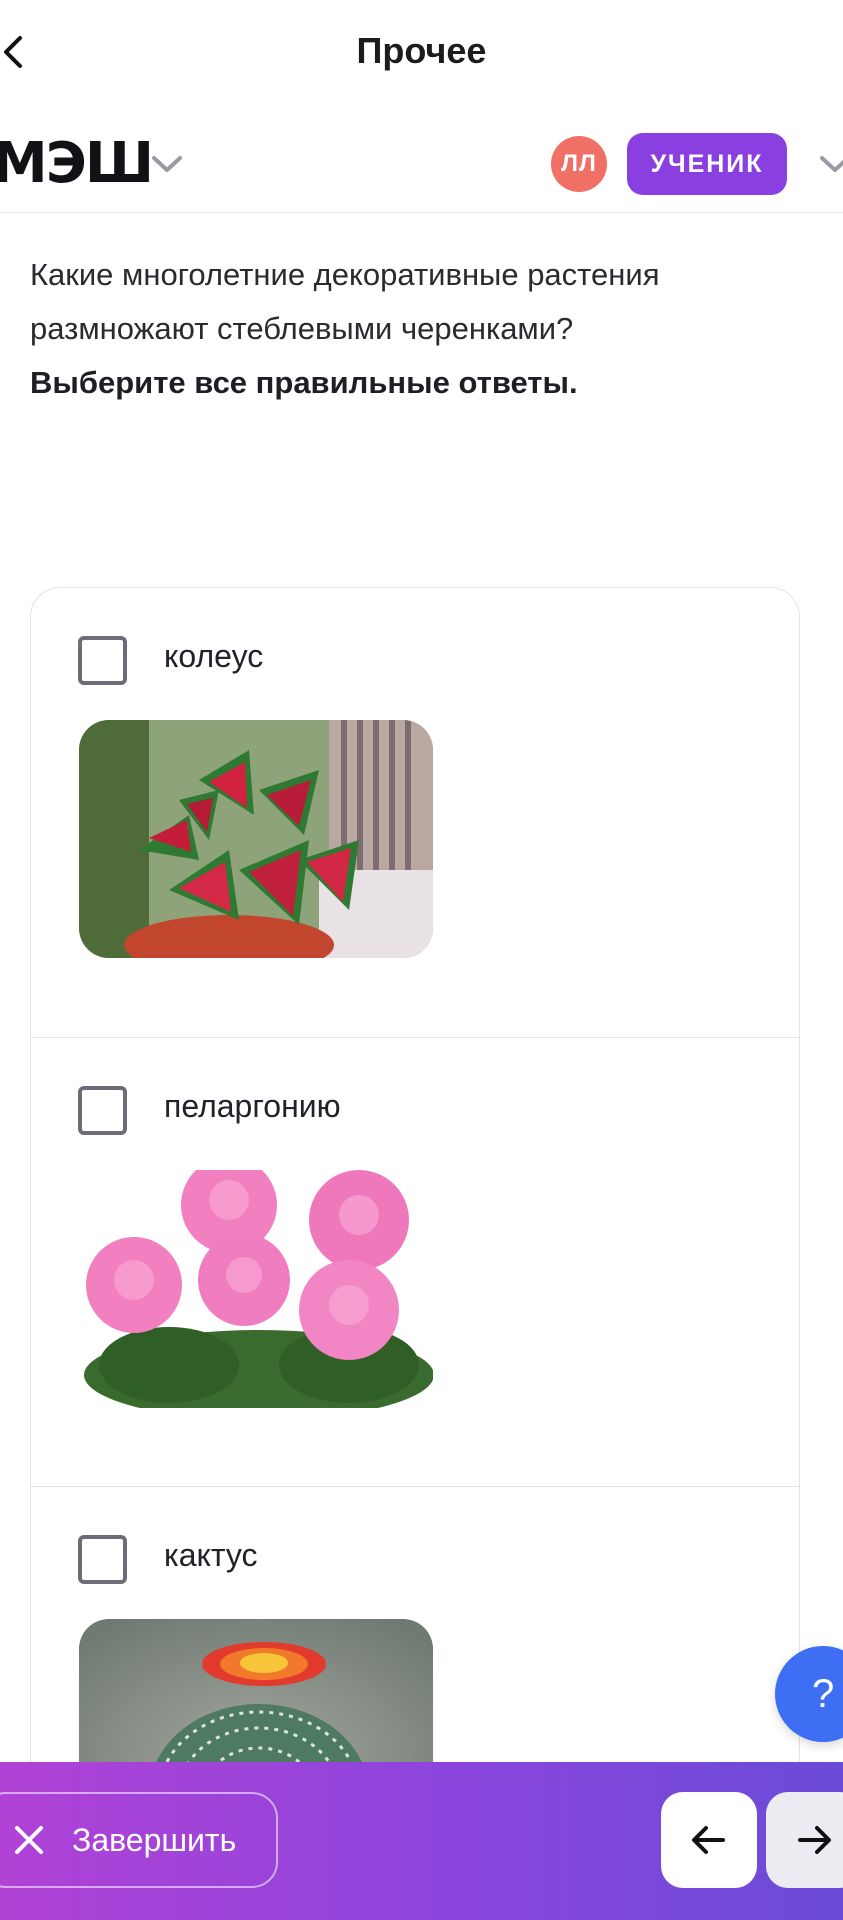 The width and height of the screenshot is (843, 1920). I want to click on previous-button, so click(709, 1840).